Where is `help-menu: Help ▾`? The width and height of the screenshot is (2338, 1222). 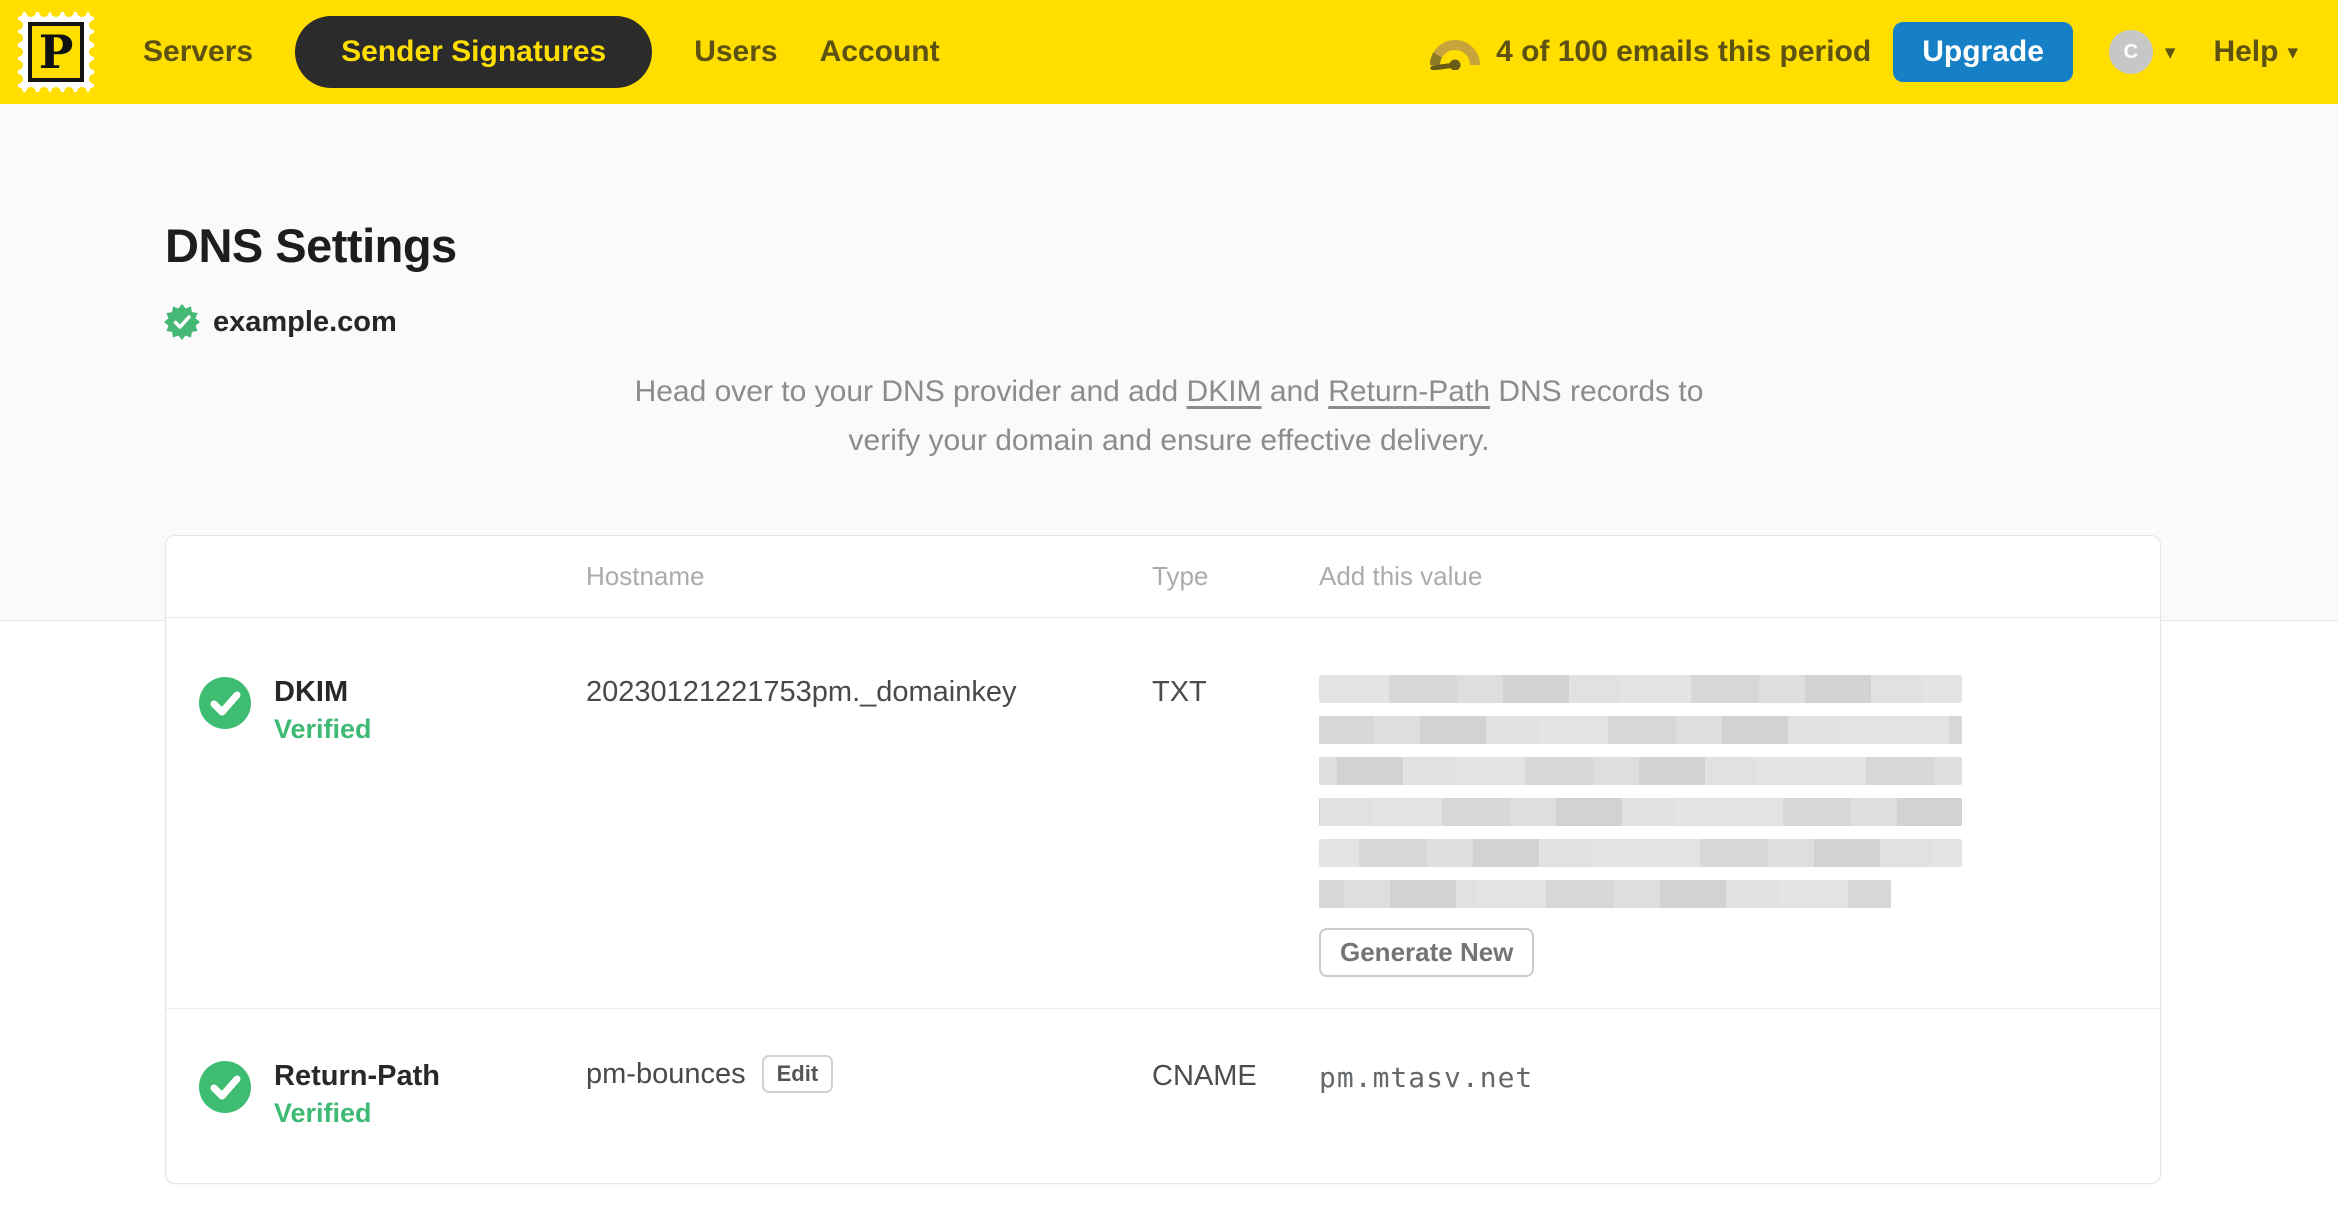 help-menu: Help ▾ is located at coordinates (2255, 52).